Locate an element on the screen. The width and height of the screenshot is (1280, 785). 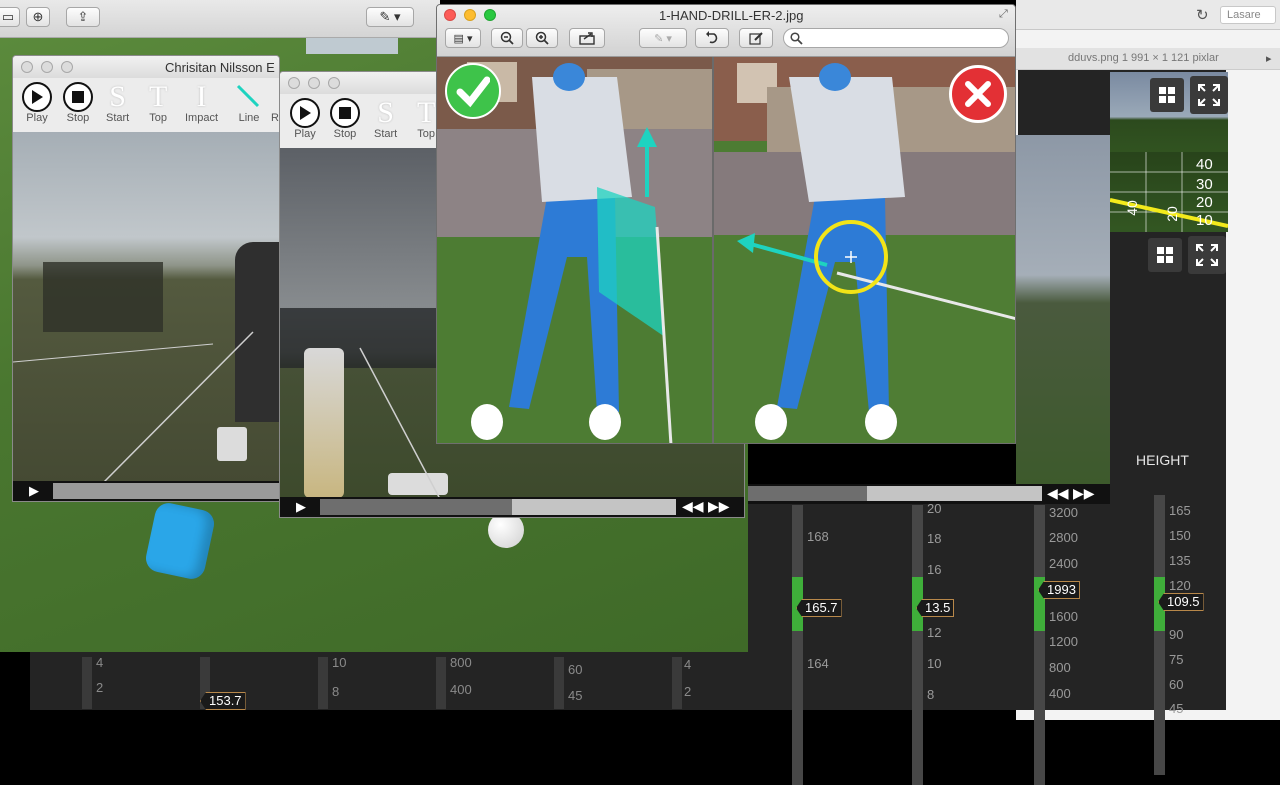
scroll-right-icon: ▸ is located at coordinates (1269, 58).